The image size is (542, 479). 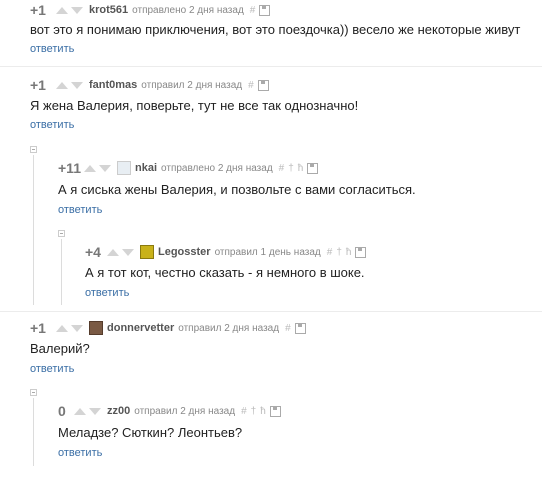 I want to click on comment-author: krot561, so click(x=108, y=10).